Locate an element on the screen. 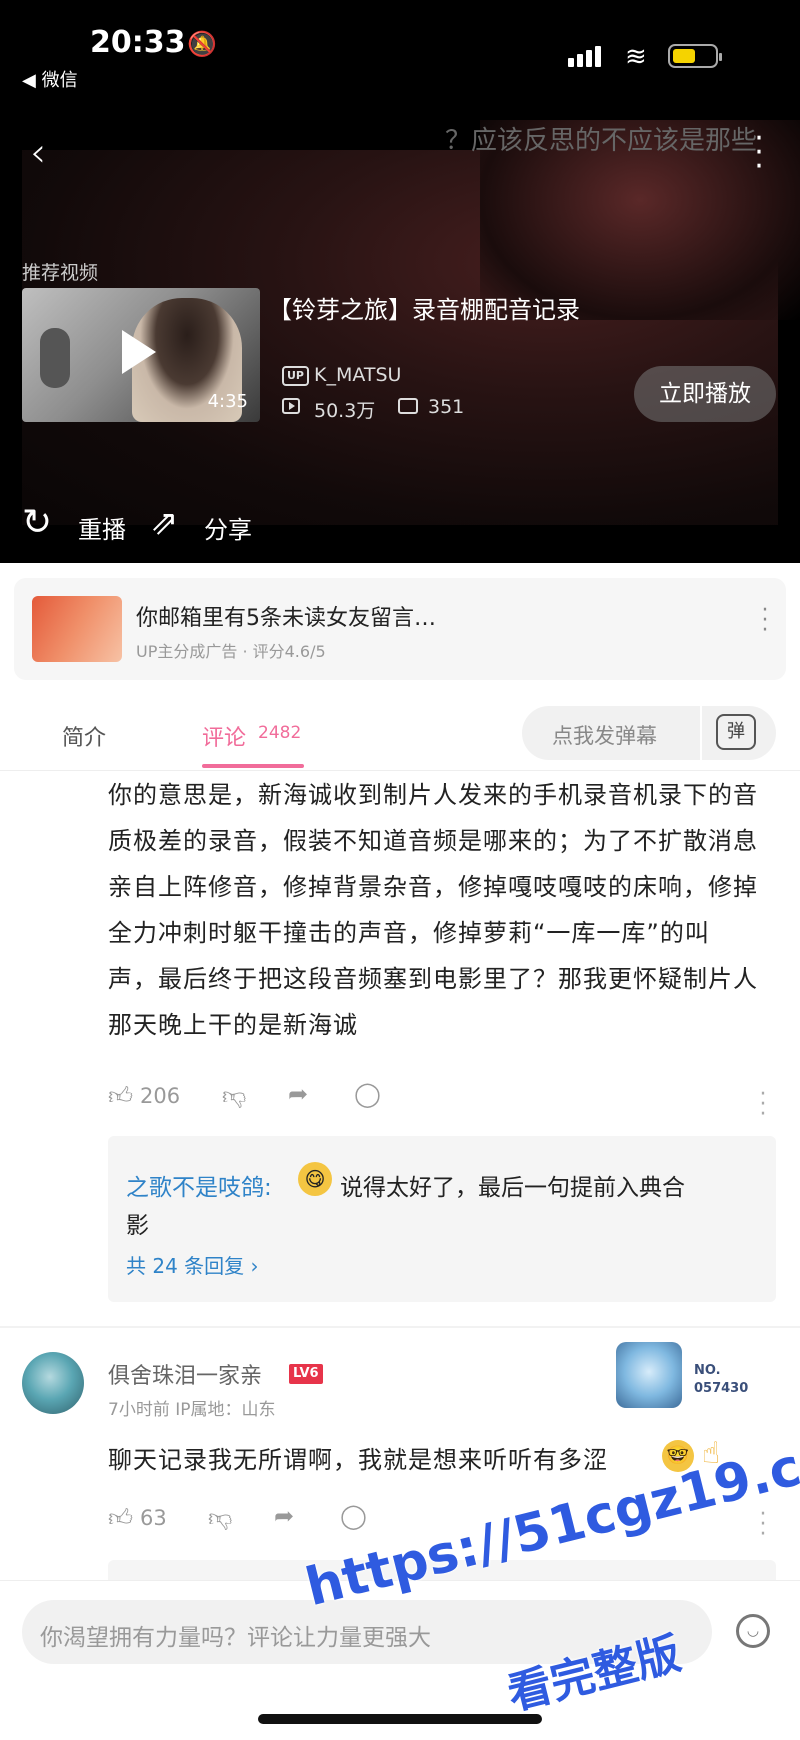 The image size is (800, 1740). emoji-icon: 😋 is located at coordinates (315, 1179).